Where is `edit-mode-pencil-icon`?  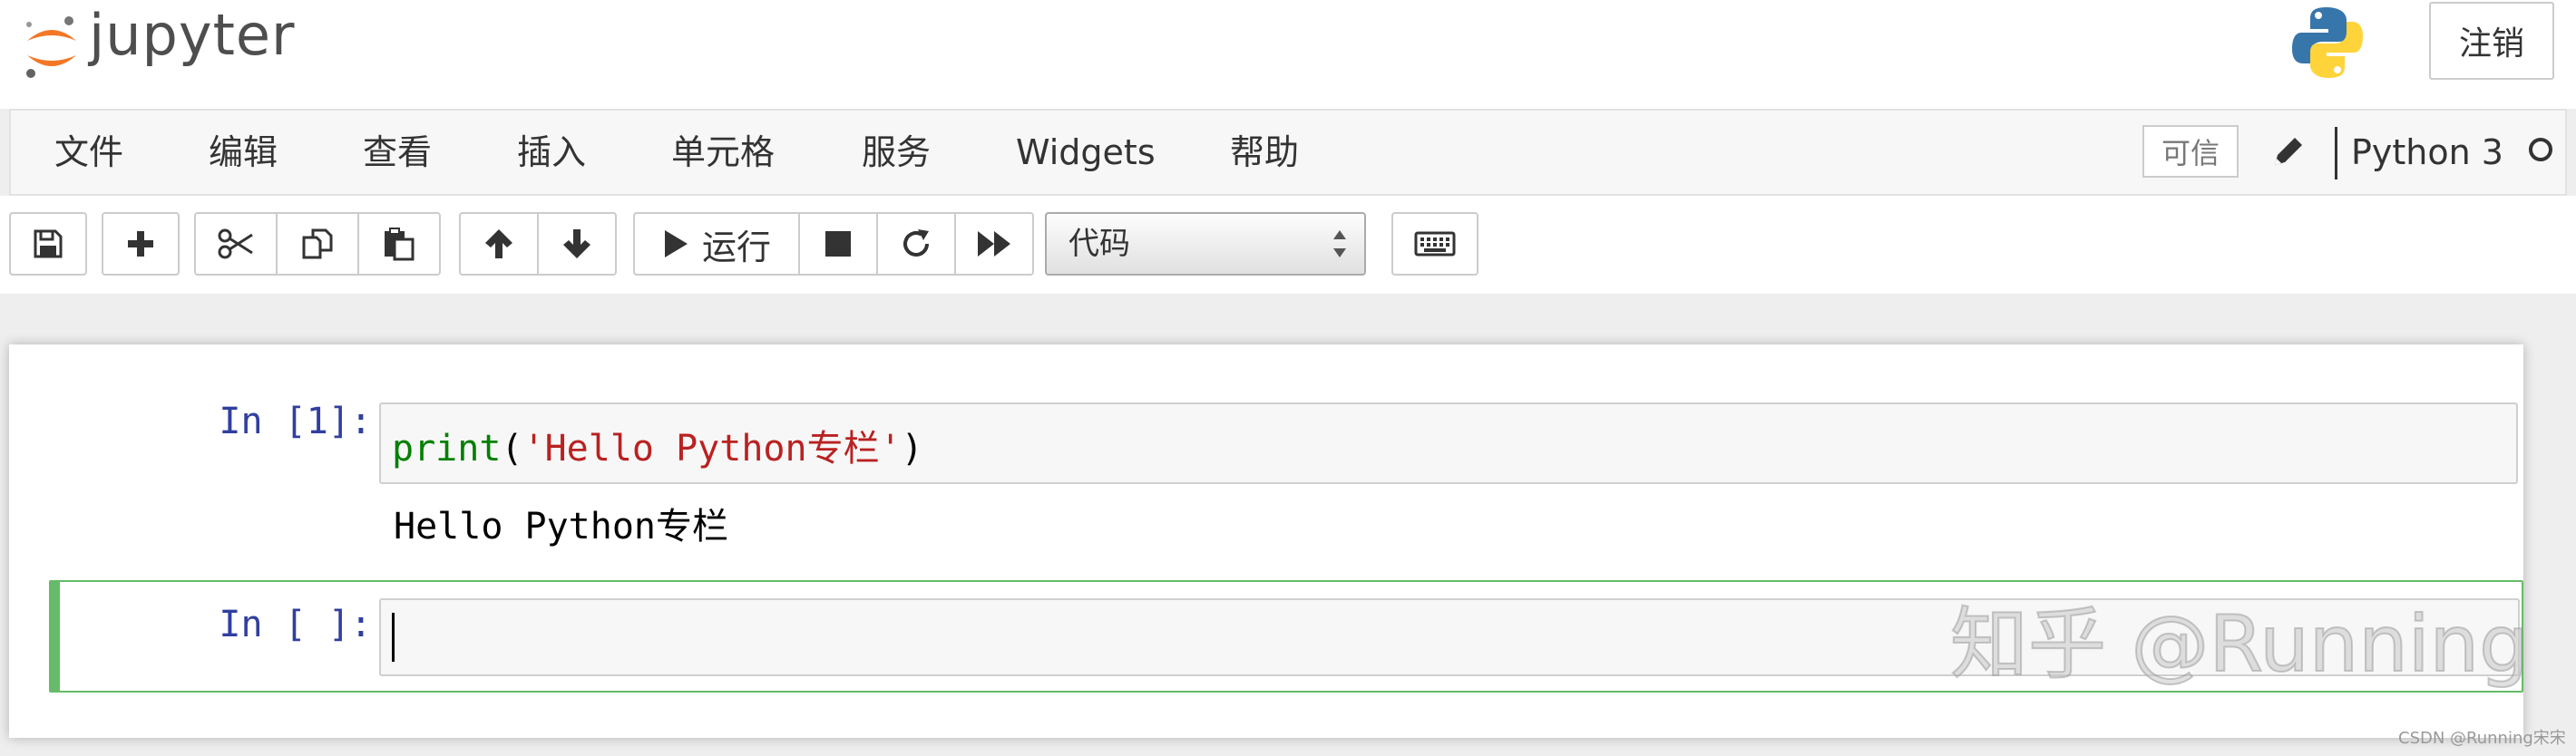
edit-mode-pencil-icon is located at coordinates (2288, 151).